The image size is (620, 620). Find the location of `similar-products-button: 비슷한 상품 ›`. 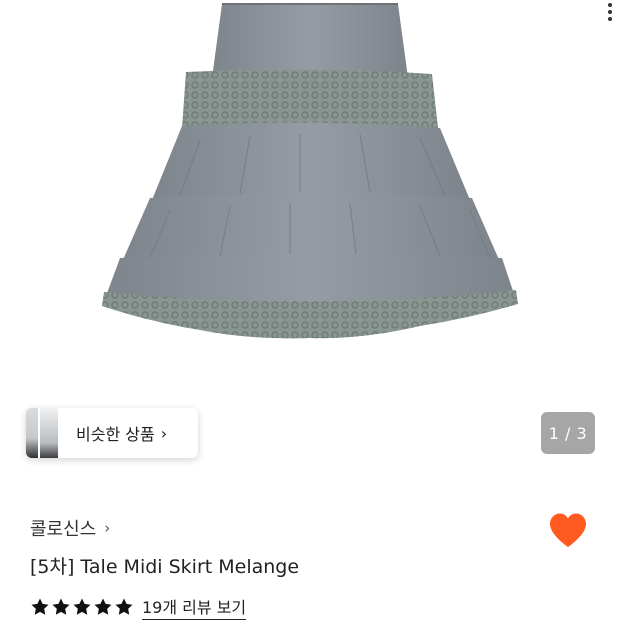

similar-products-button: 비슷한 상품 › is located at coordinates (112, 433).